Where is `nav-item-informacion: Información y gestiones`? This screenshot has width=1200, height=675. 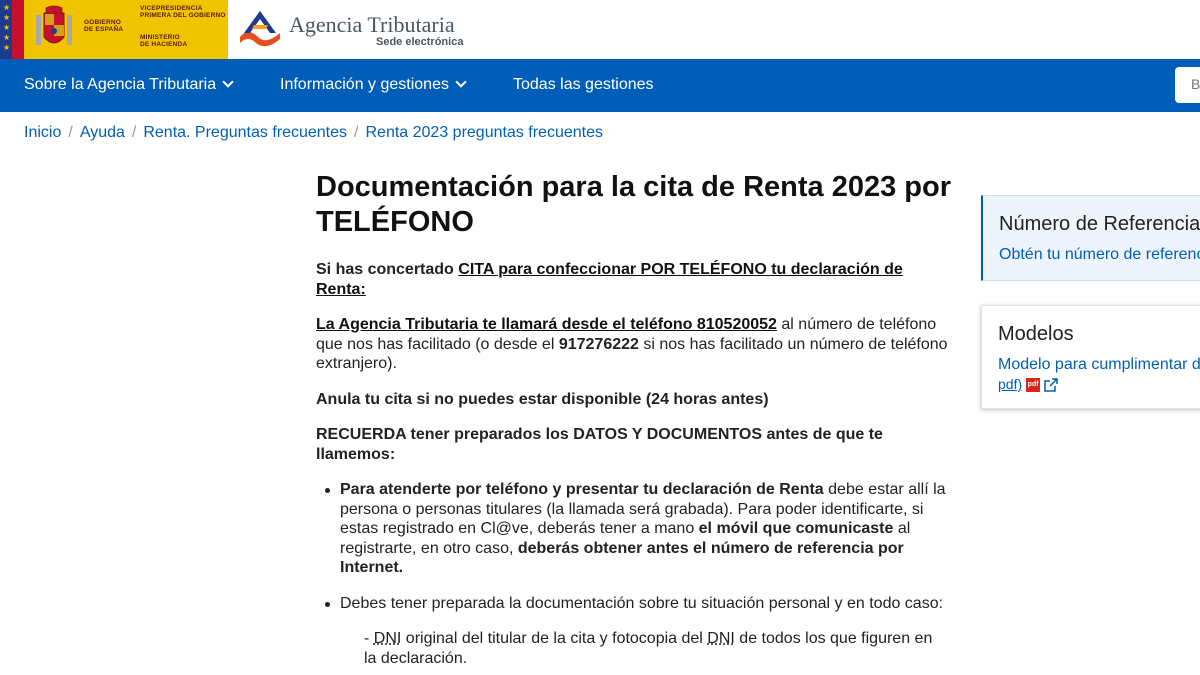
nav-item-informacion: Información y gestiones is located at coordinates (373, 85).